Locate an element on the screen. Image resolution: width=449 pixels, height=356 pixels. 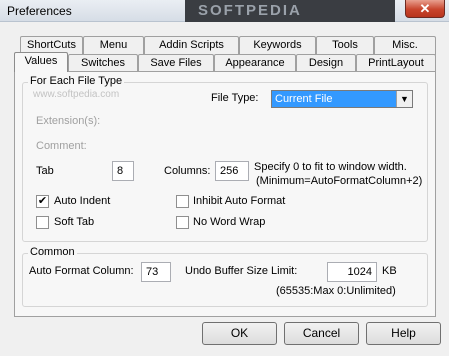
file-type-group-legend: For Each File Type is located at coordinates (76, 81).